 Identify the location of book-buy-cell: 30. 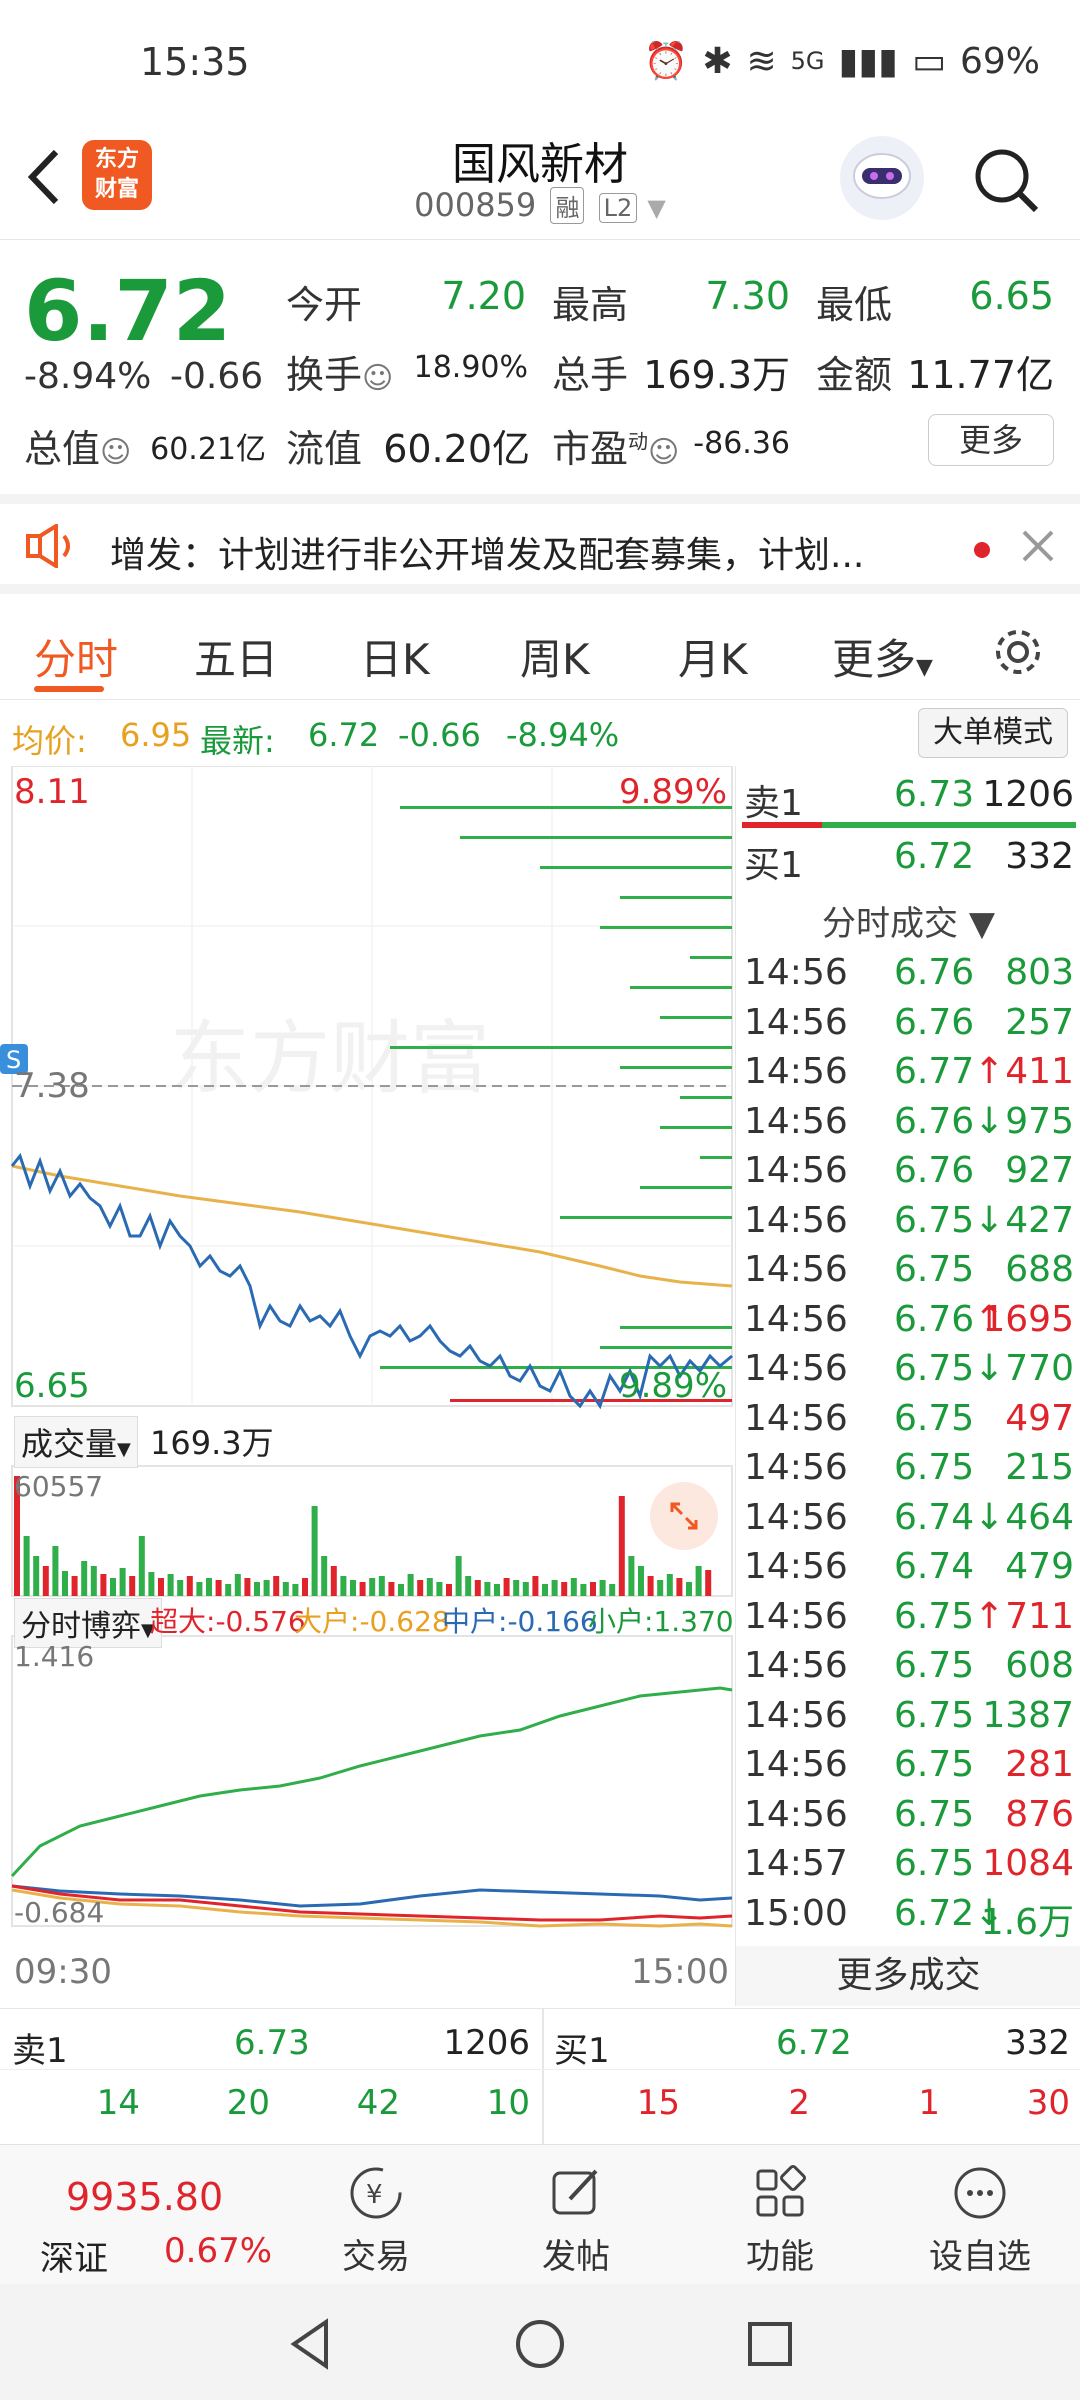
(1048, 2103).